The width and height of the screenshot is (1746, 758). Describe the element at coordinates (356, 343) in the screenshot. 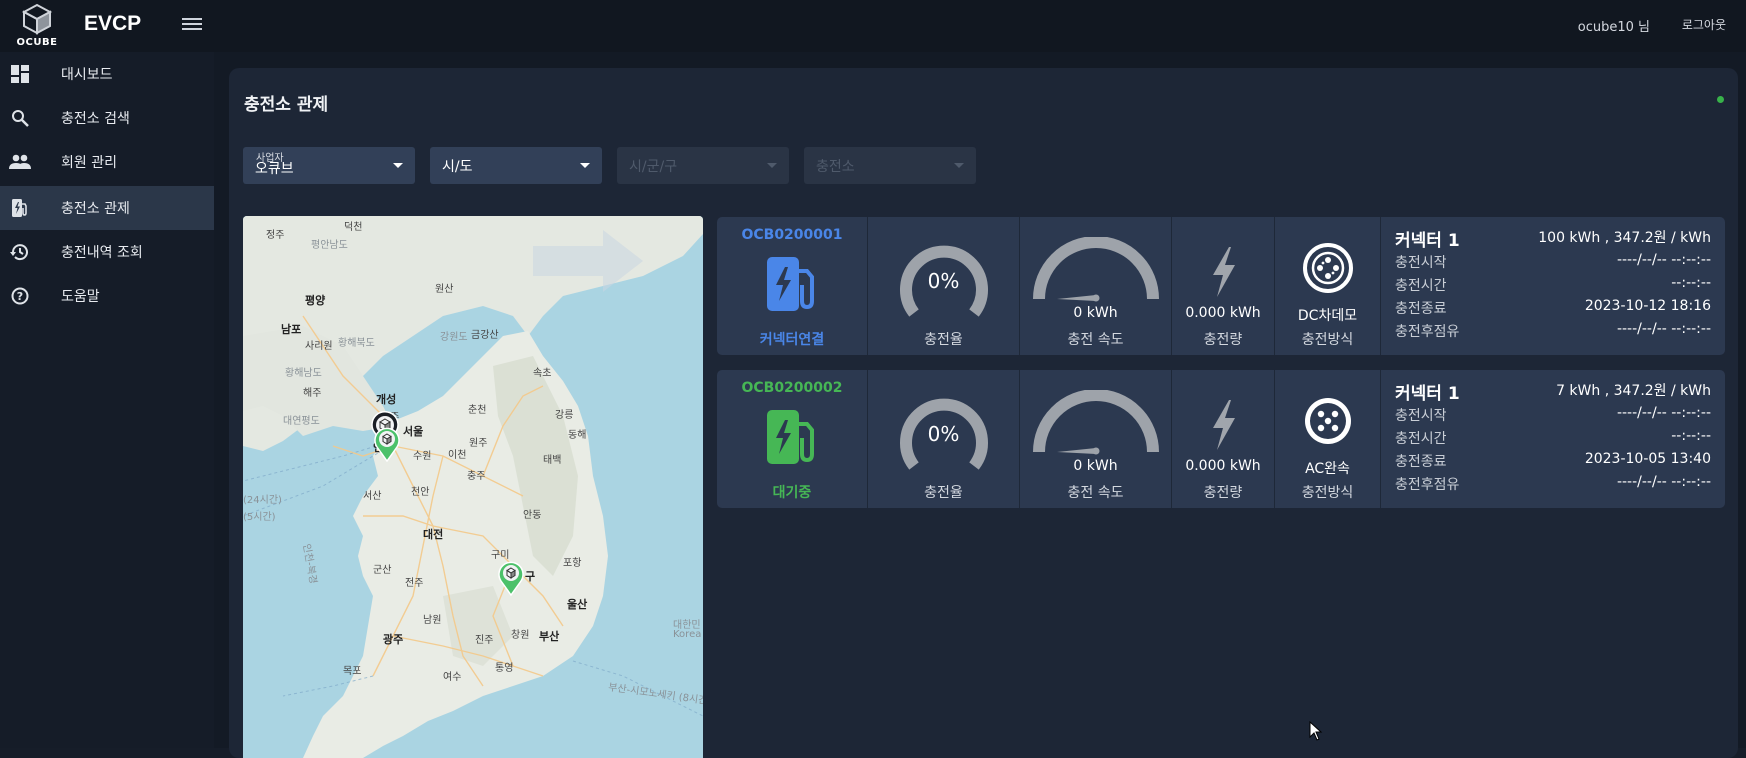

I see `map-label: 황해북도` at that location.